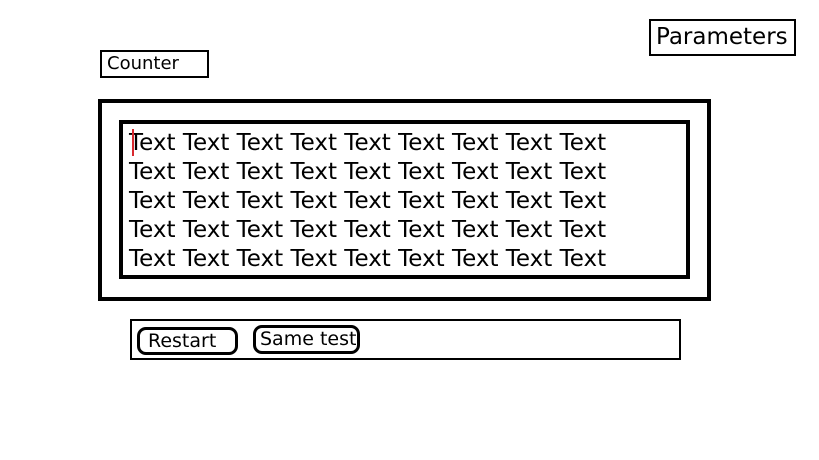  I want to click on same-test-button: Same test, so click(306, 339).